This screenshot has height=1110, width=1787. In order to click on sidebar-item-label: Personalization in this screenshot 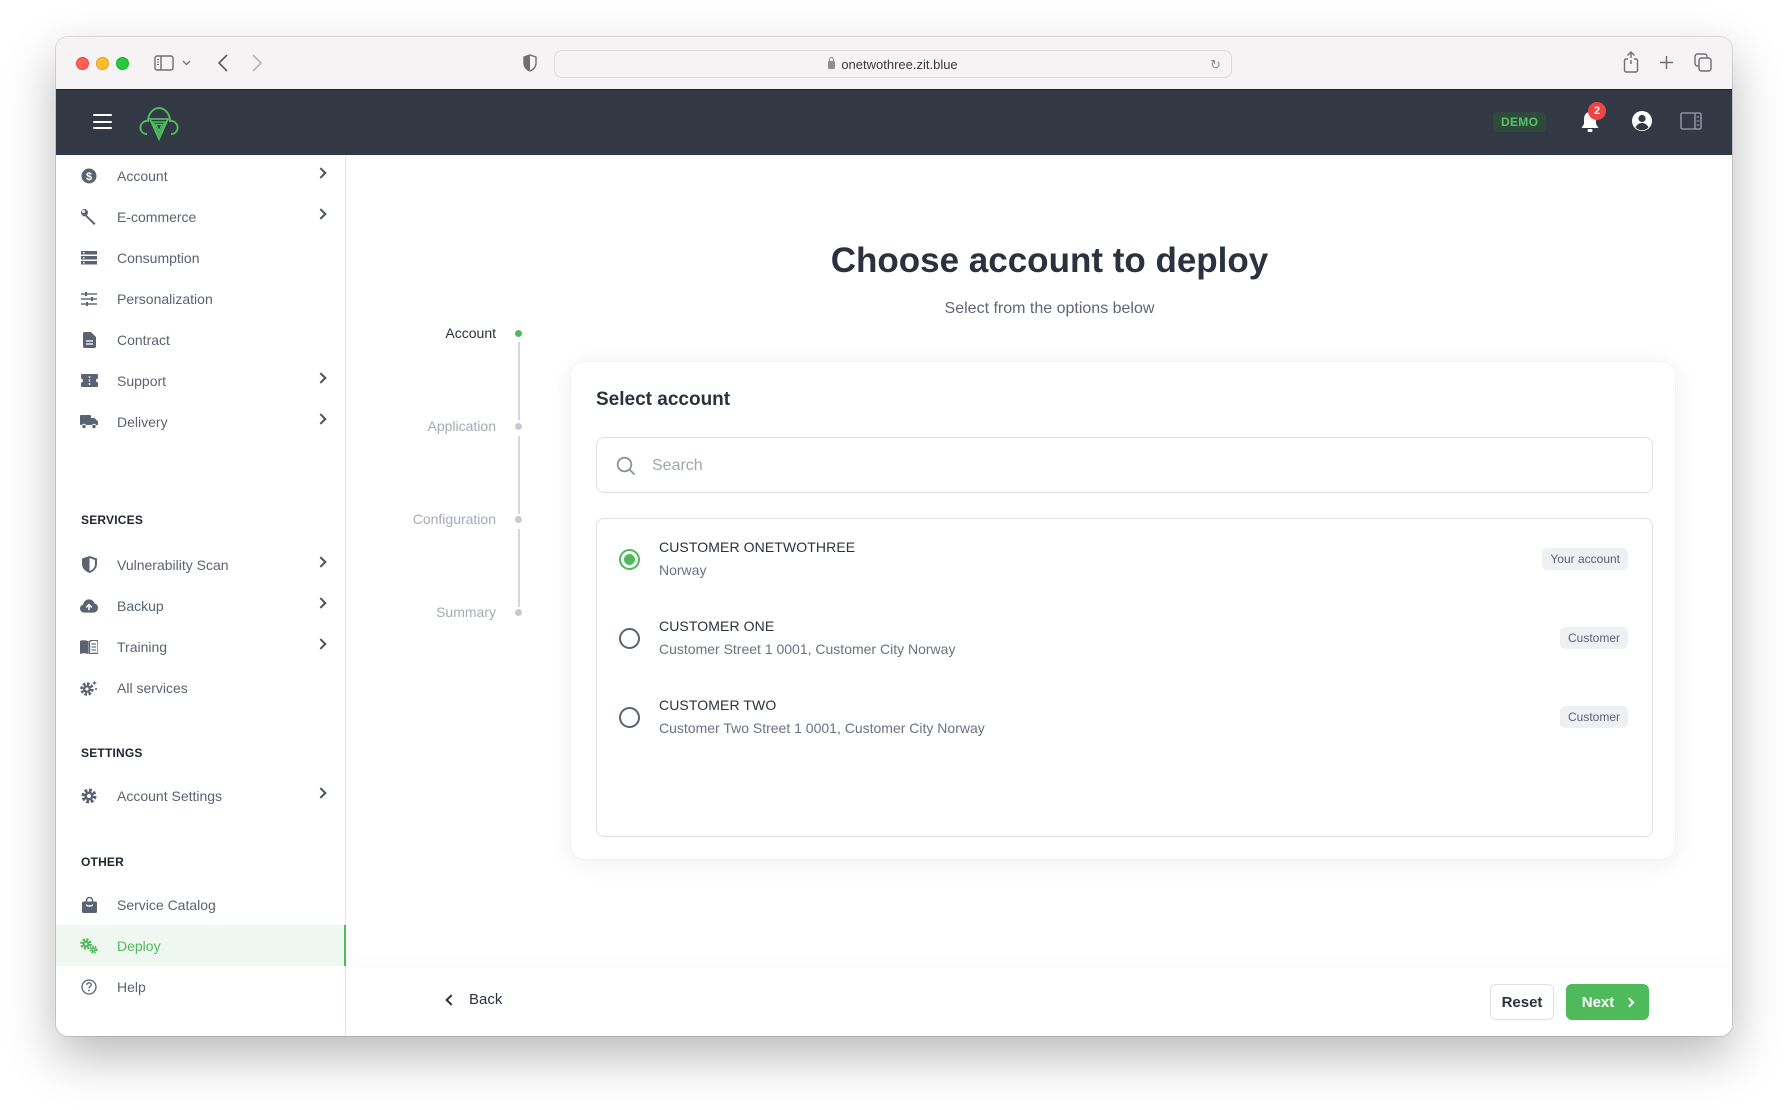, I will do `click(165, 298)`.